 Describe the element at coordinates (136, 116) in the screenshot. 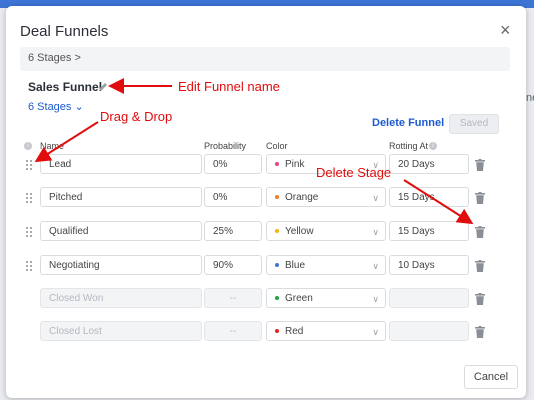

I see `annotation-drag-drop: Drag & Drop` at that location.